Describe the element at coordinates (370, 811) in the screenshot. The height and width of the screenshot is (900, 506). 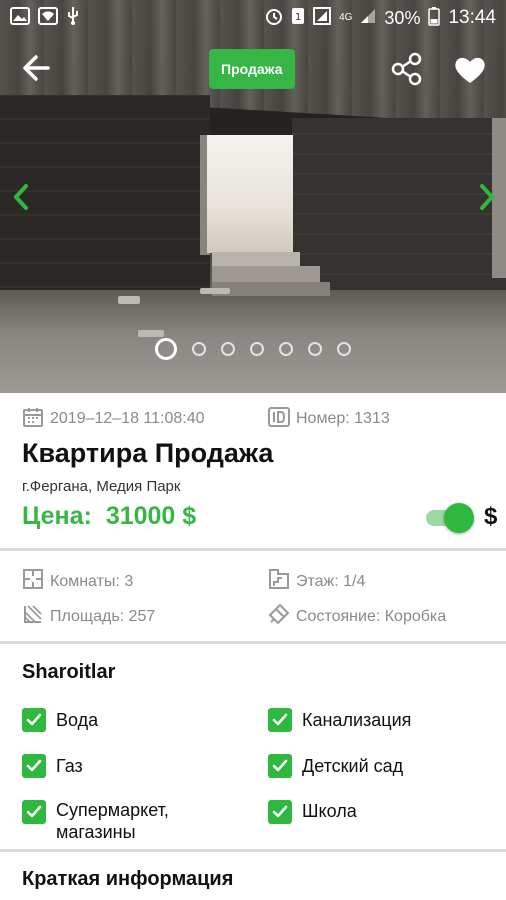
I see `amenity-item: Школа` at that location.